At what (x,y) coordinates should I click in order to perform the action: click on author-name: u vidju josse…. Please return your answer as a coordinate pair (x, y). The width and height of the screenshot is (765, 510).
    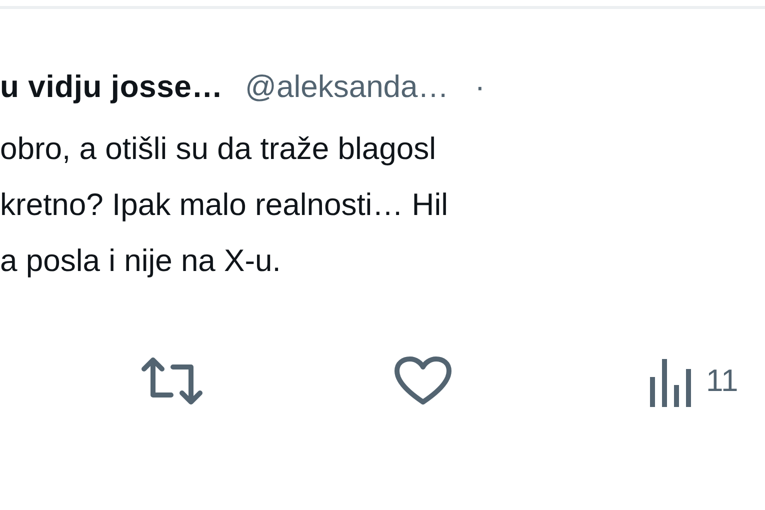
    Looking at the image, I should click on (111, 87).